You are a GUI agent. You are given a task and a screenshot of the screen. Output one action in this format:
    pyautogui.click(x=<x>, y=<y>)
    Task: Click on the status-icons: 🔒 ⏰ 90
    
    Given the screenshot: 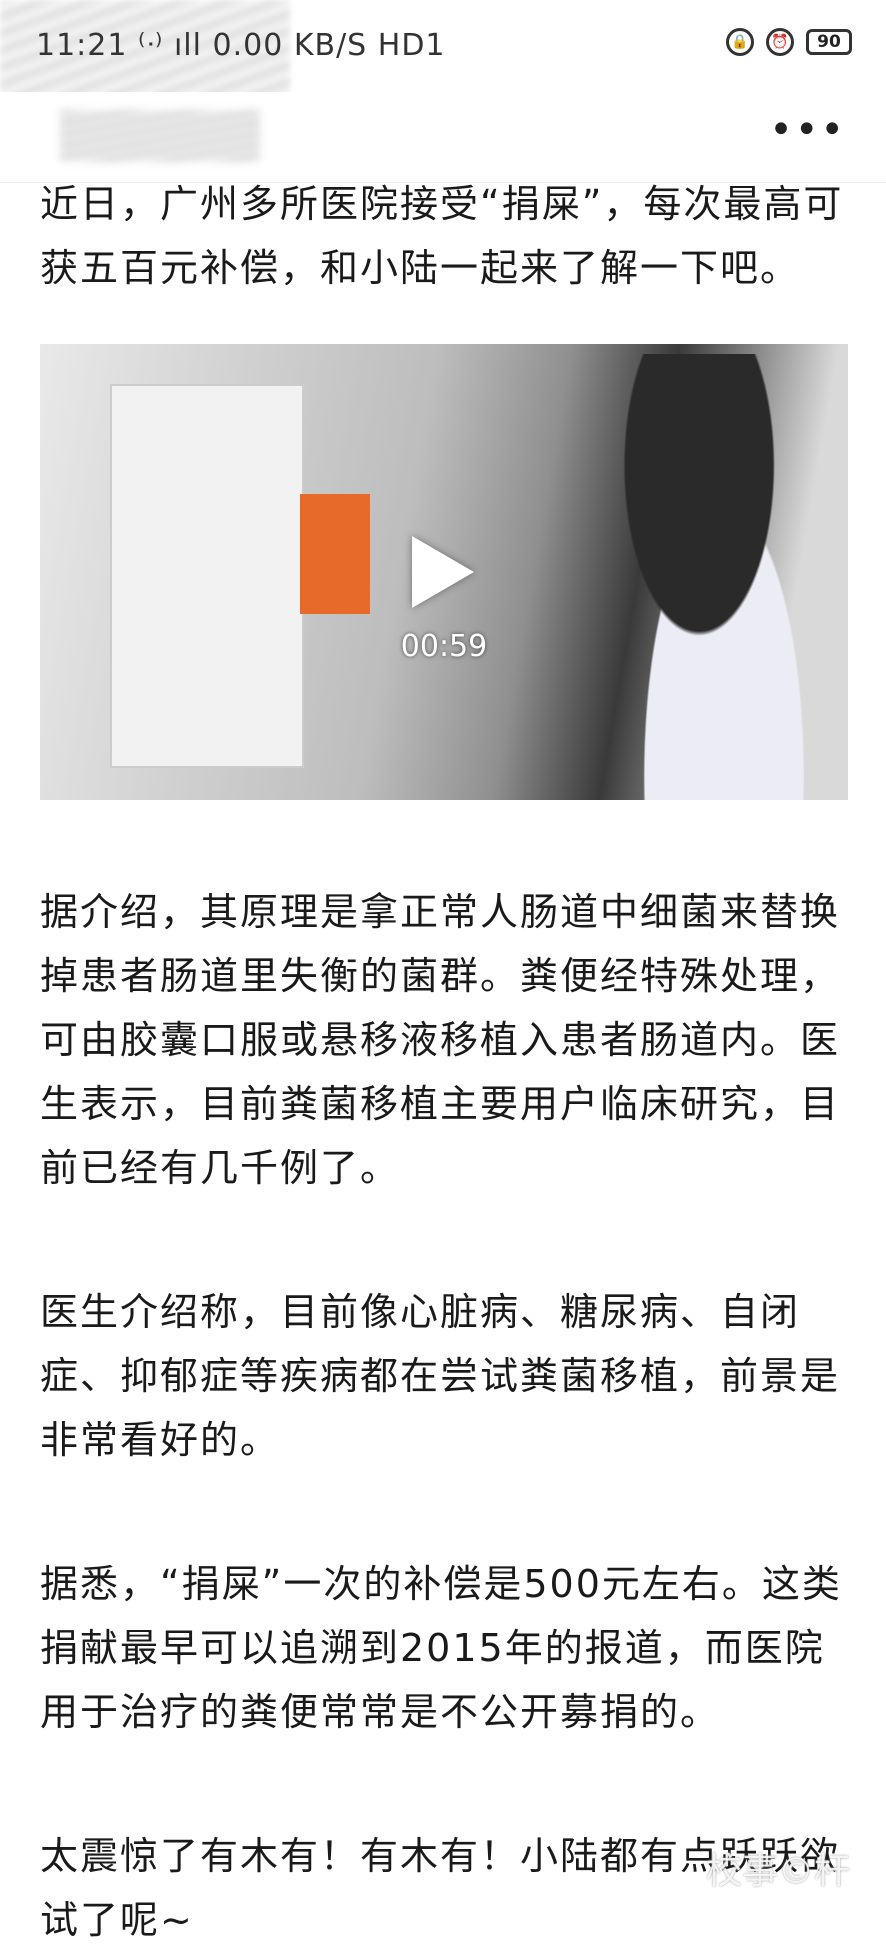 What is the action you would take?
    pyautogui.click(x=789, y=42)
    